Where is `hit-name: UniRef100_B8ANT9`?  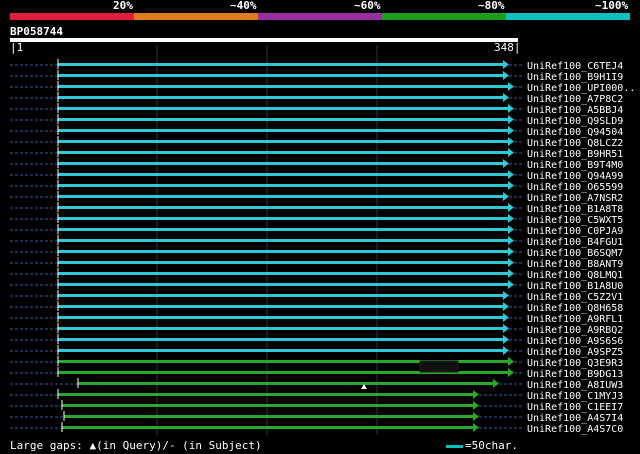
hit-name: UniRef100_B8ANT9 is located at coordinates (575, 264).